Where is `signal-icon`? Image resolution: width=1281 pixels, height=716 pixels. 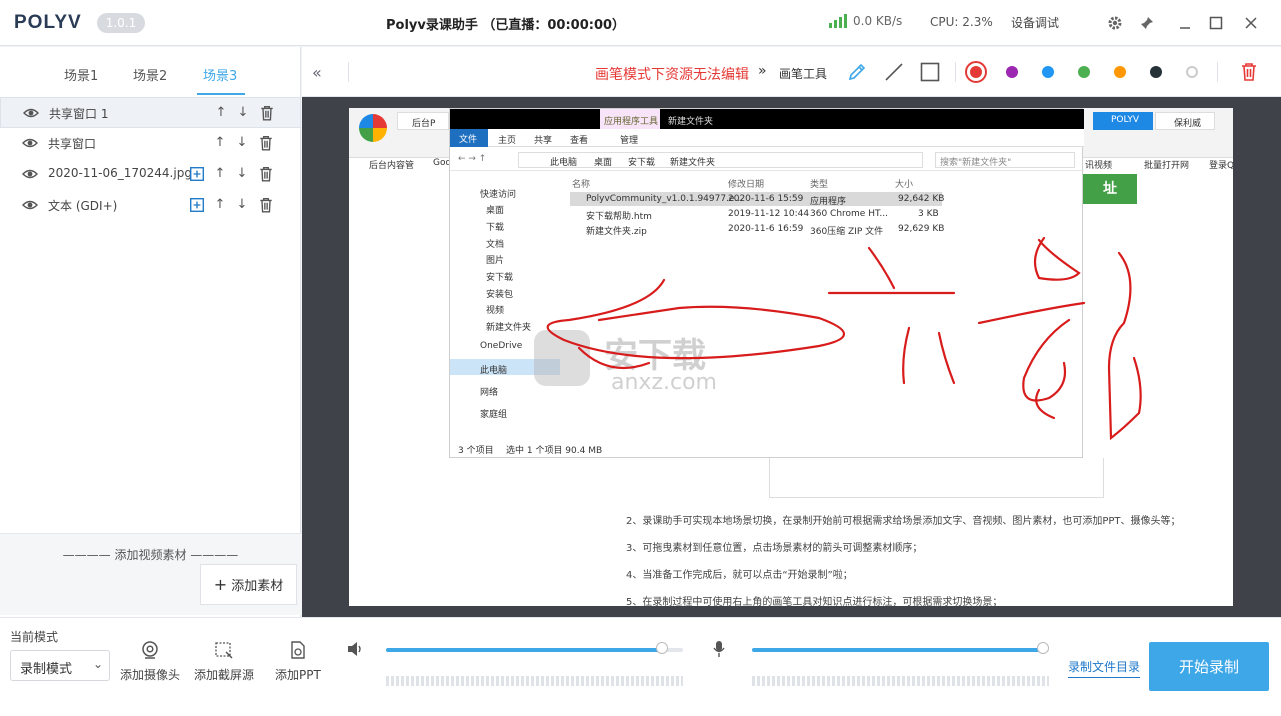
signal-icon is located at coordinates (838, 21).